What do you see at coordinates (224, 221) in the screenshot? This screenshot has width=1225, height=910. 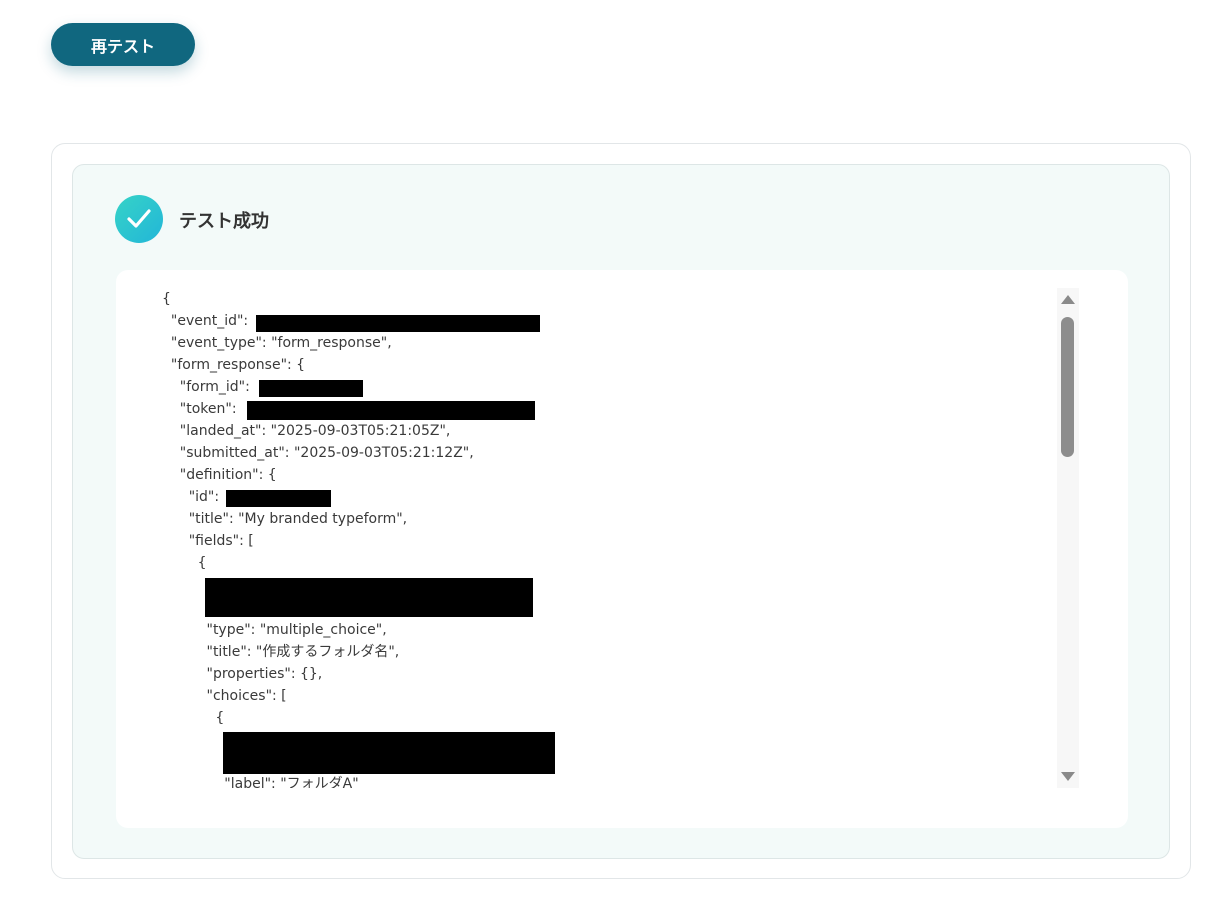 I see `test-success-title: テスト成功` at bounding box center [224, 221].